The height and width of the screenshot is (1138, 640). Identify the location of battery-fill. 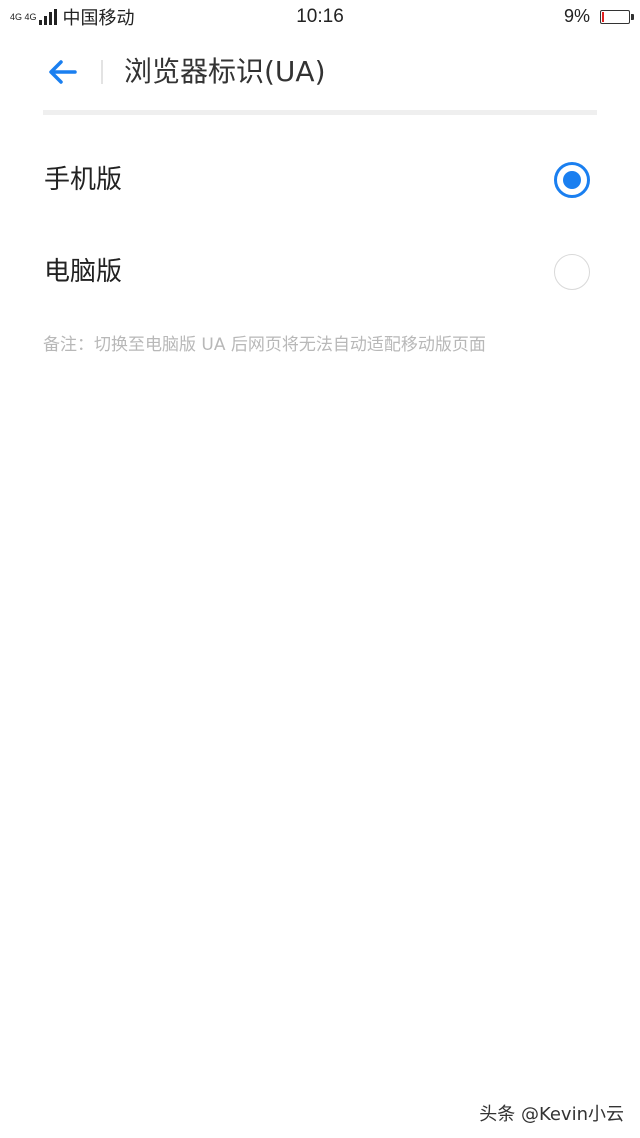
(603, 16).